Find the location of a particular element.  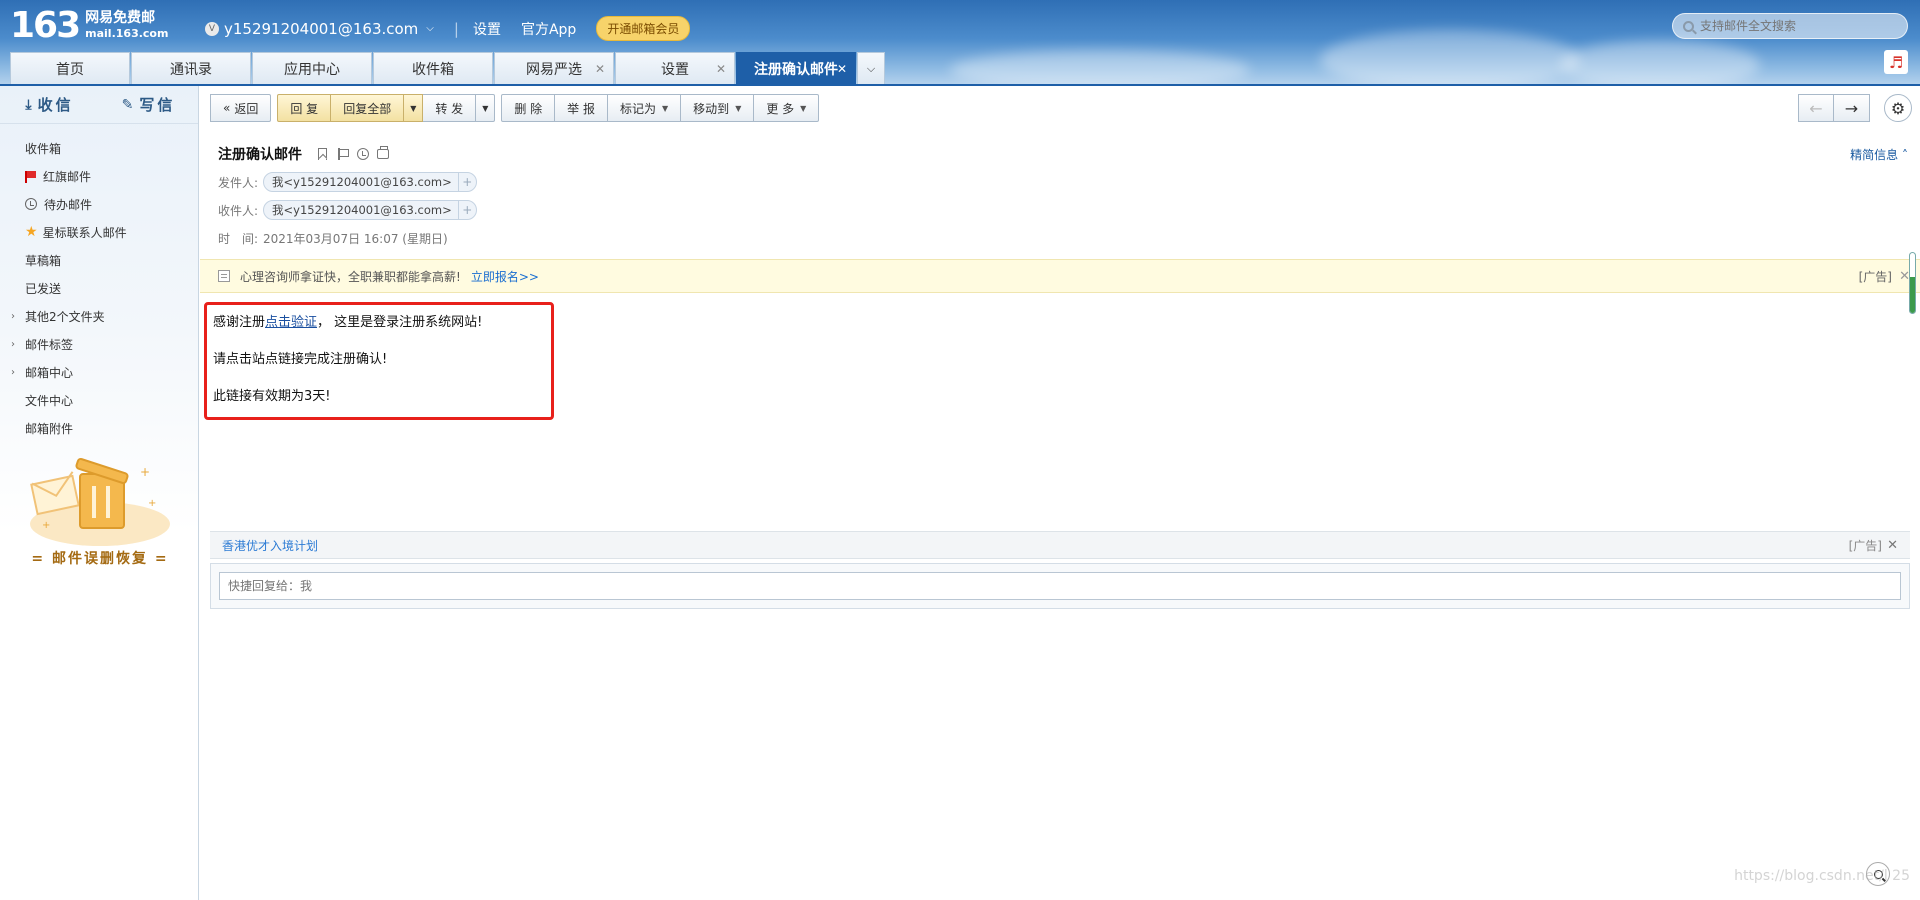

sidebar-item-label: 已发送 is located at coordinates (43, 288).